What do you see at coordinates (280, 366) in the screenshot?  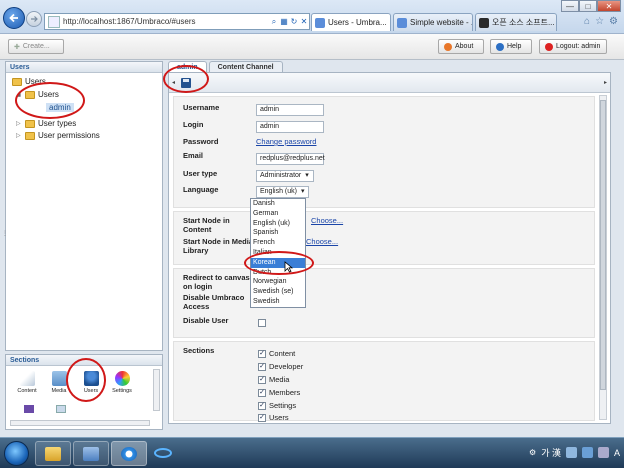 I see `section-checkbox-developer: ✓ Developer` at bounding box center [280, 366].